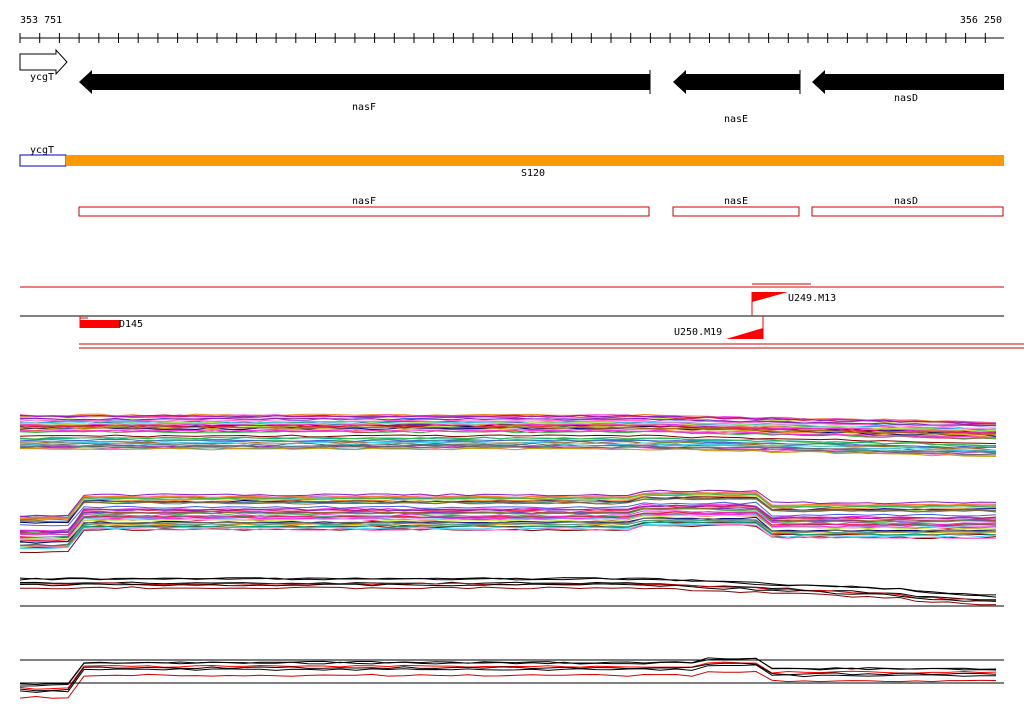  I want to click on cds-nasD-label: nasD, so click(906, 201).